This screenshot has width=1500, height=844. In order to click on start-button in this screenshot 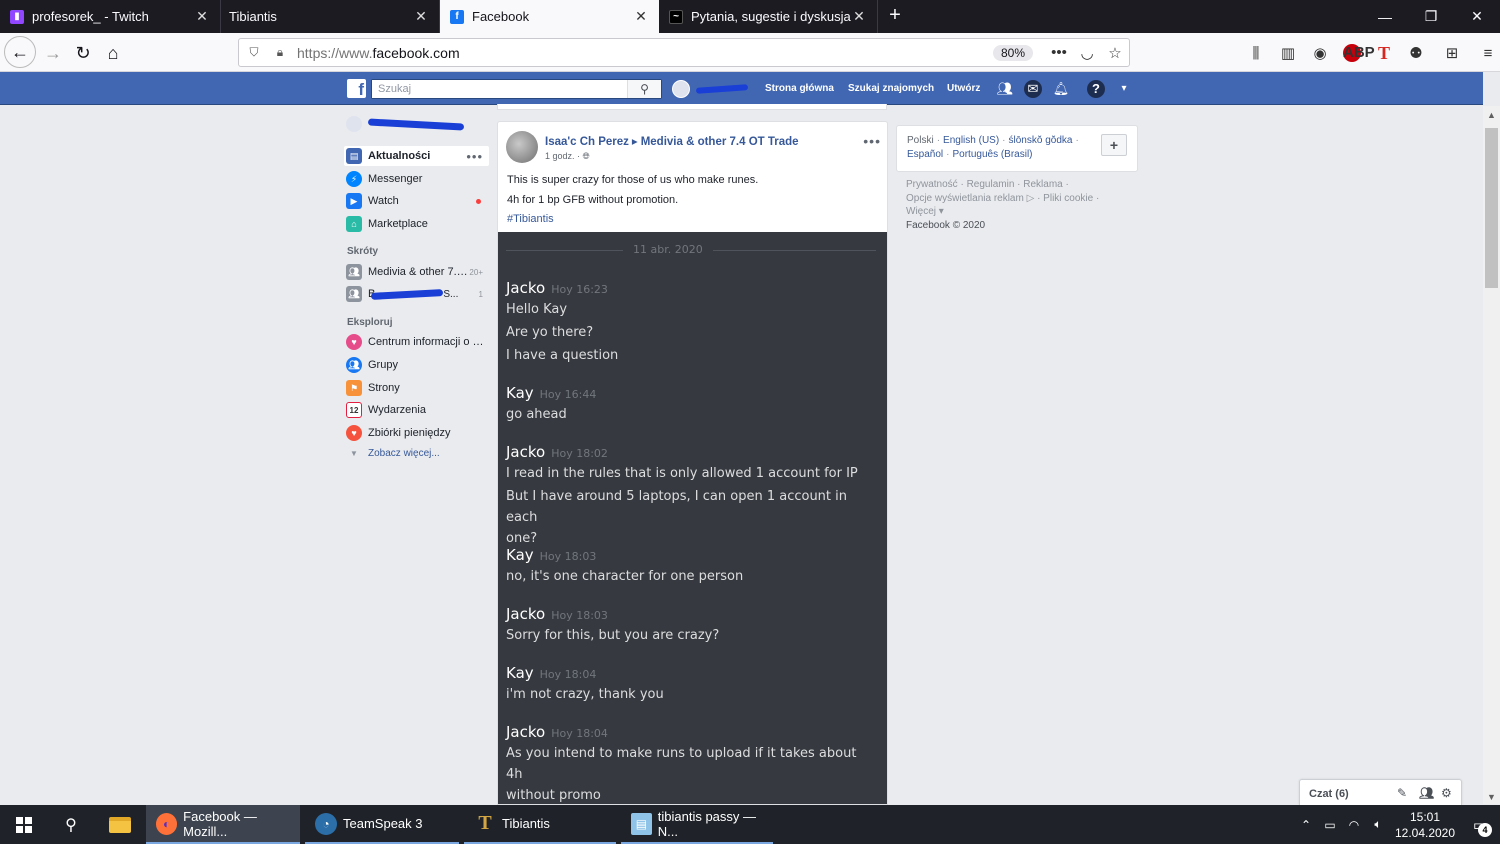, I will do `click(24, 824)`.